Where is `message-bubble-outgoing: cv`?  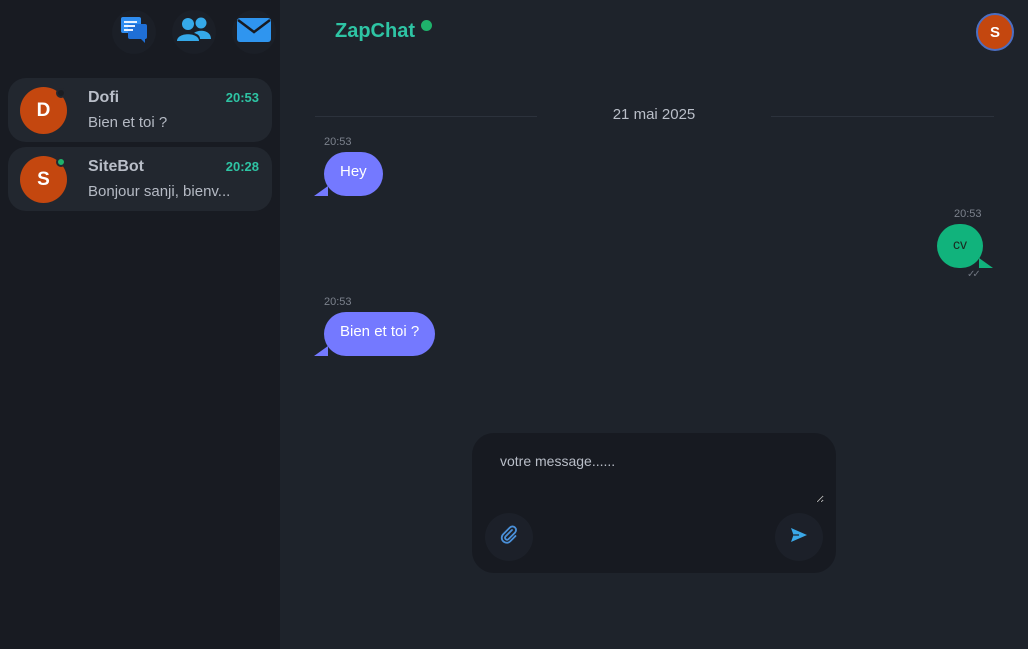
message-bubble-outgoing: cv is located at coordinates (965, 246).